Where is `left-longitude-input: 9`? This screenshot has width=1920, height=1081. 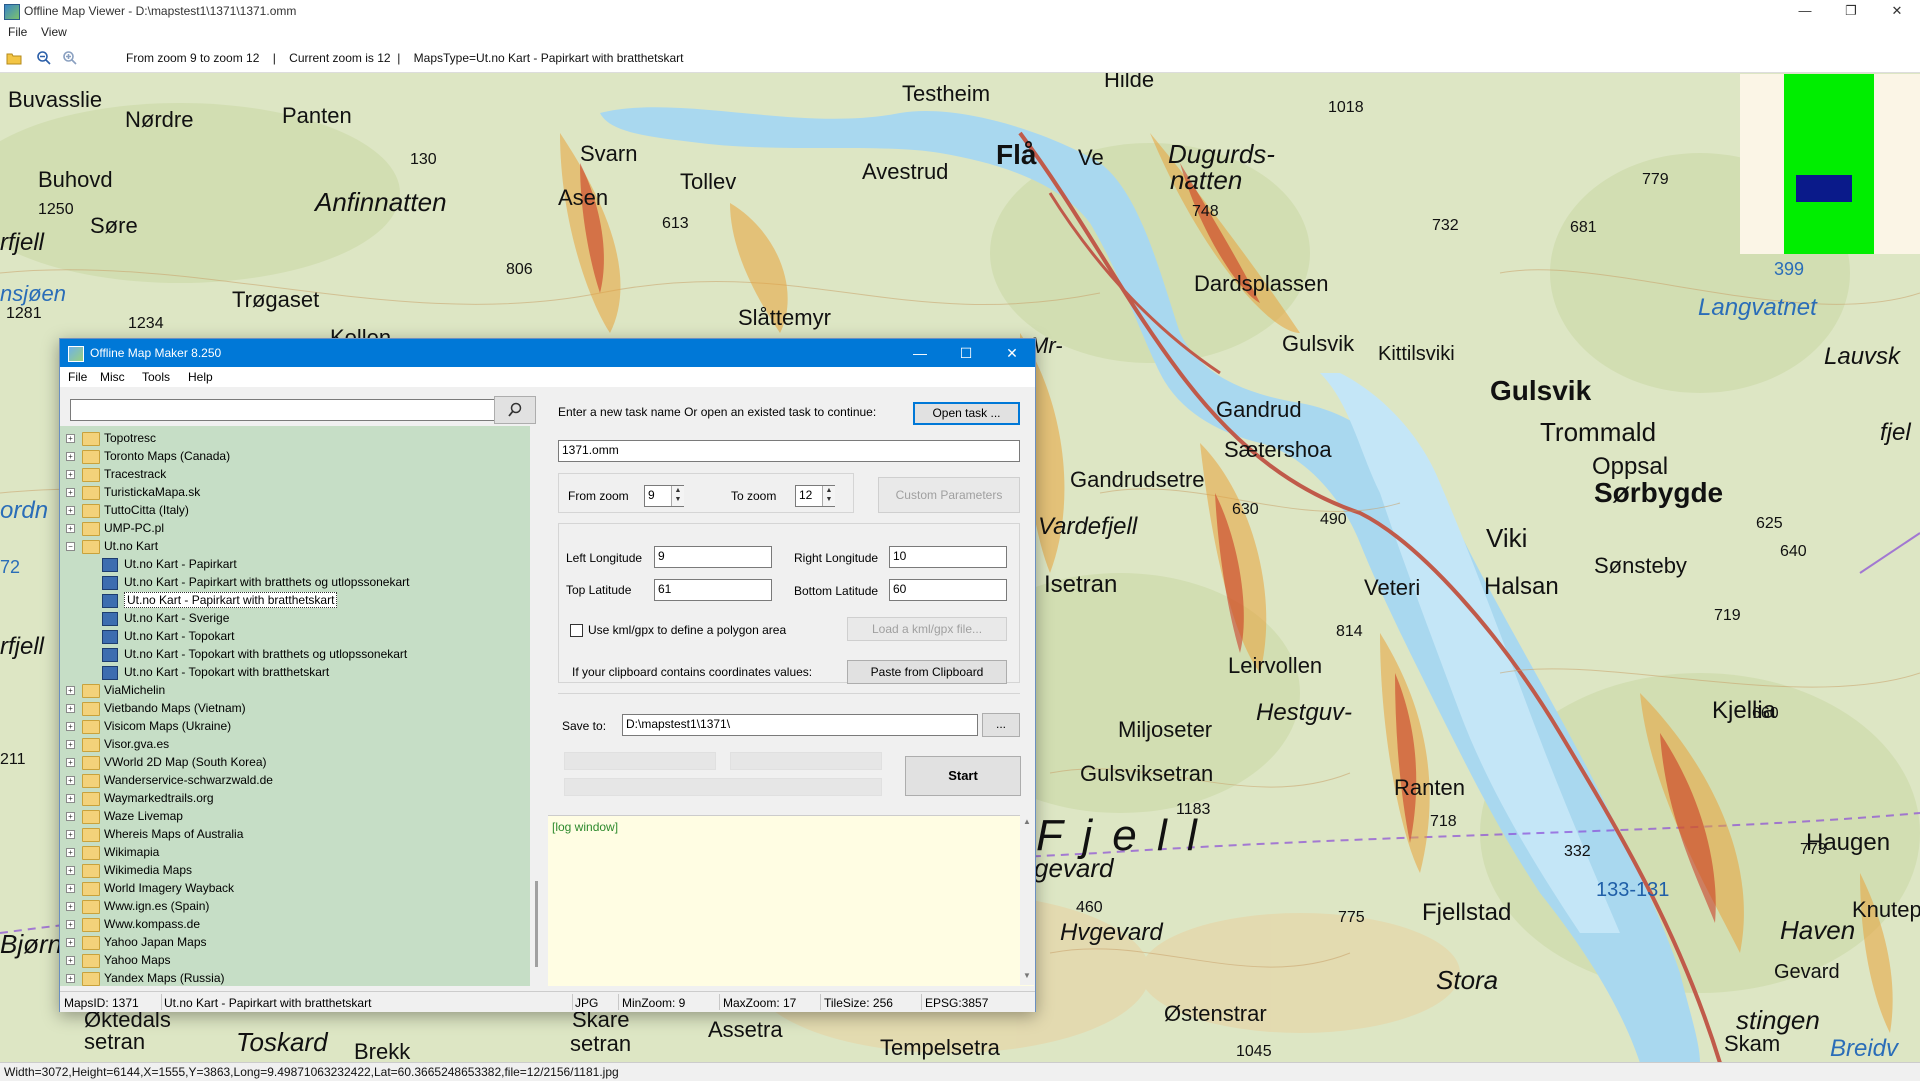
left-longitude-input: 9 is located at coordinates (713, 557).